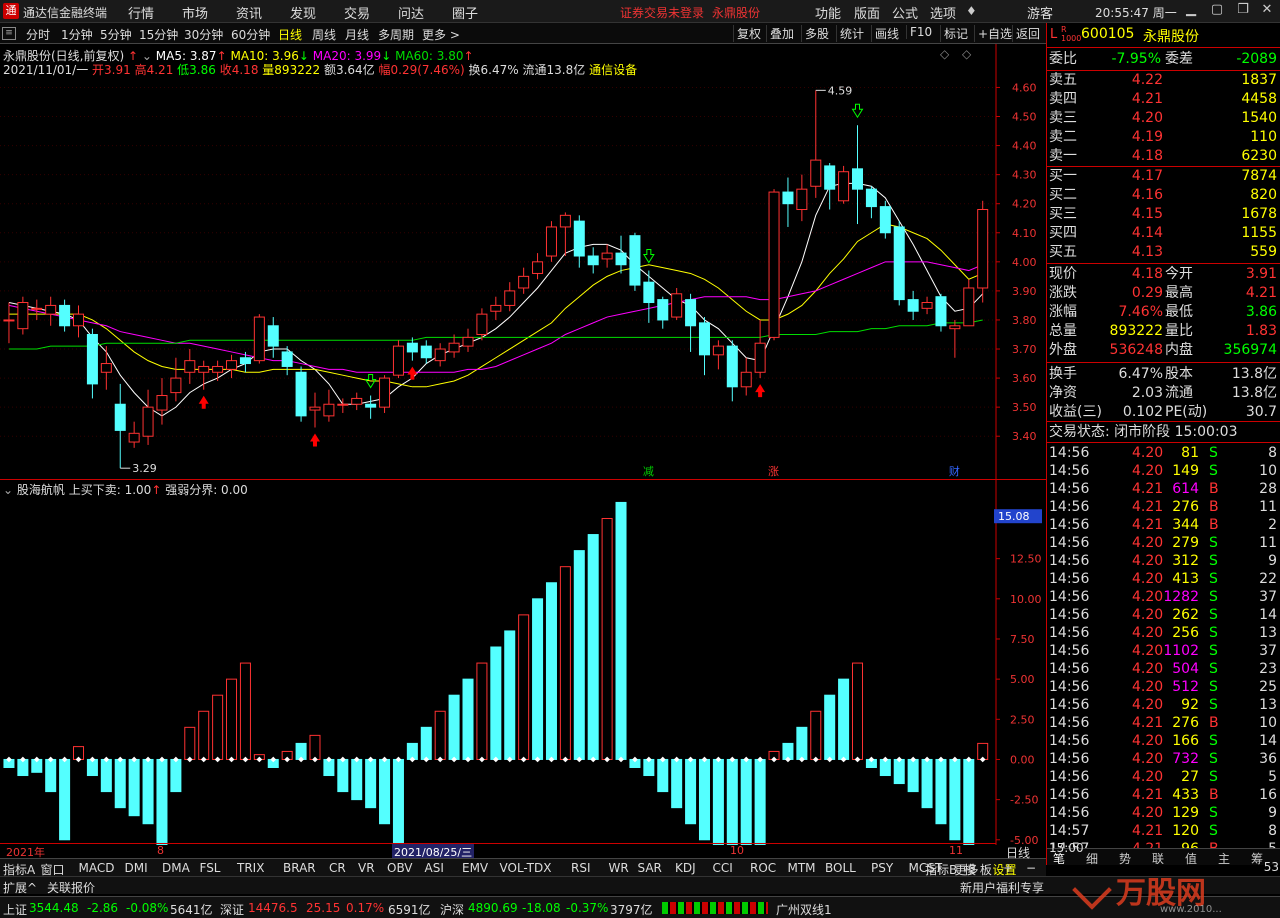 This screenshot has width=1280, height=918. Describe the element at coordinates (1243, 11) in the screenshot. I see `restore-icon: ❐` at that location.